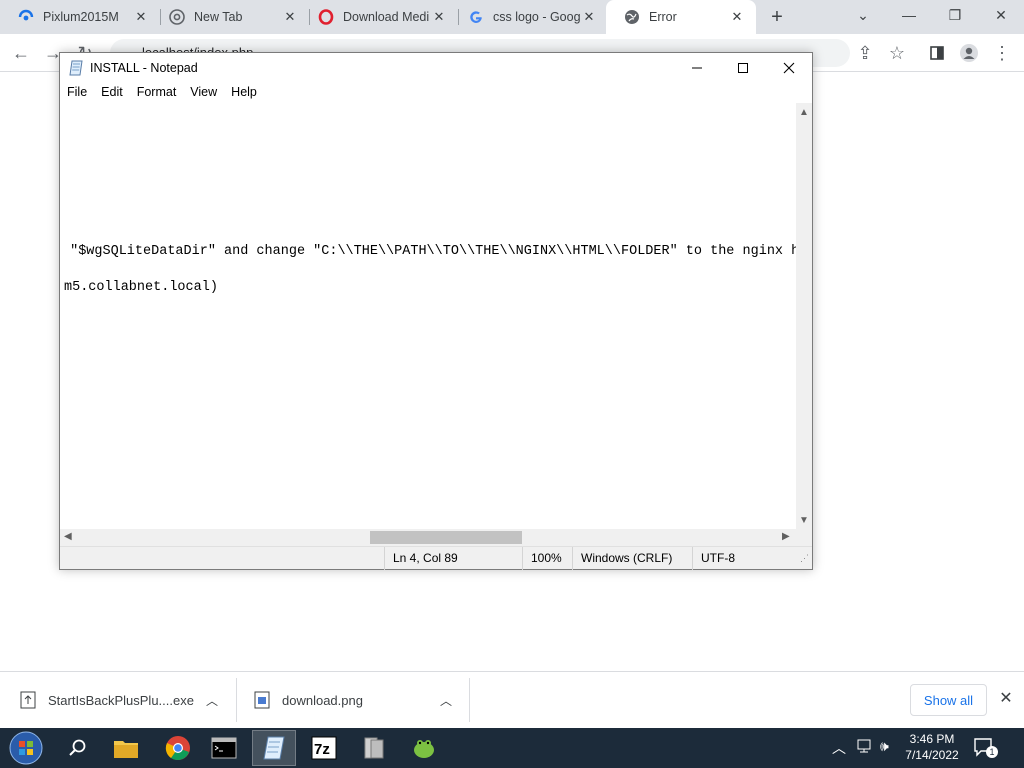  I want to click on tab-error: Error ✕, so click(681, 17).